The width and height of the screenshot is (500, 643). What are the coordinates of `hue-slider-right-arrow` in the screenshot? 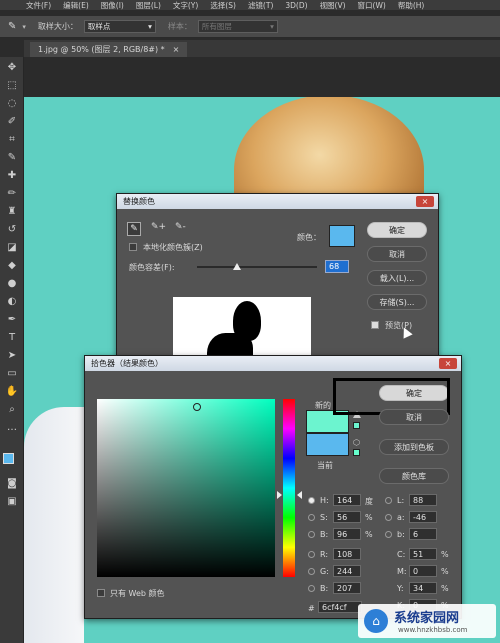 It's located at (299, 495).